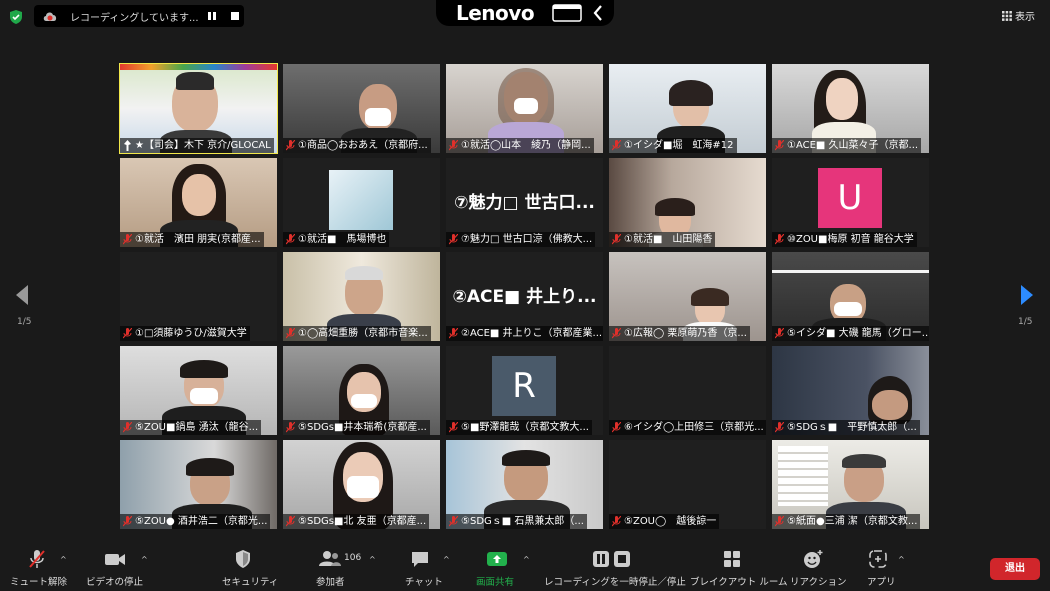 The height and width of the screenshot is (591, 1050). I want to click on share-screen-icon, so click(497, 559).